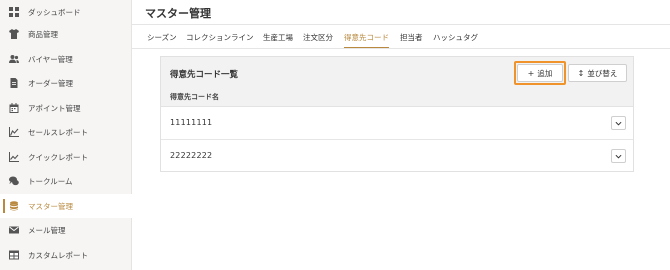 The image size is (670, 270). I want to click on users-icon, so click(14, 59).